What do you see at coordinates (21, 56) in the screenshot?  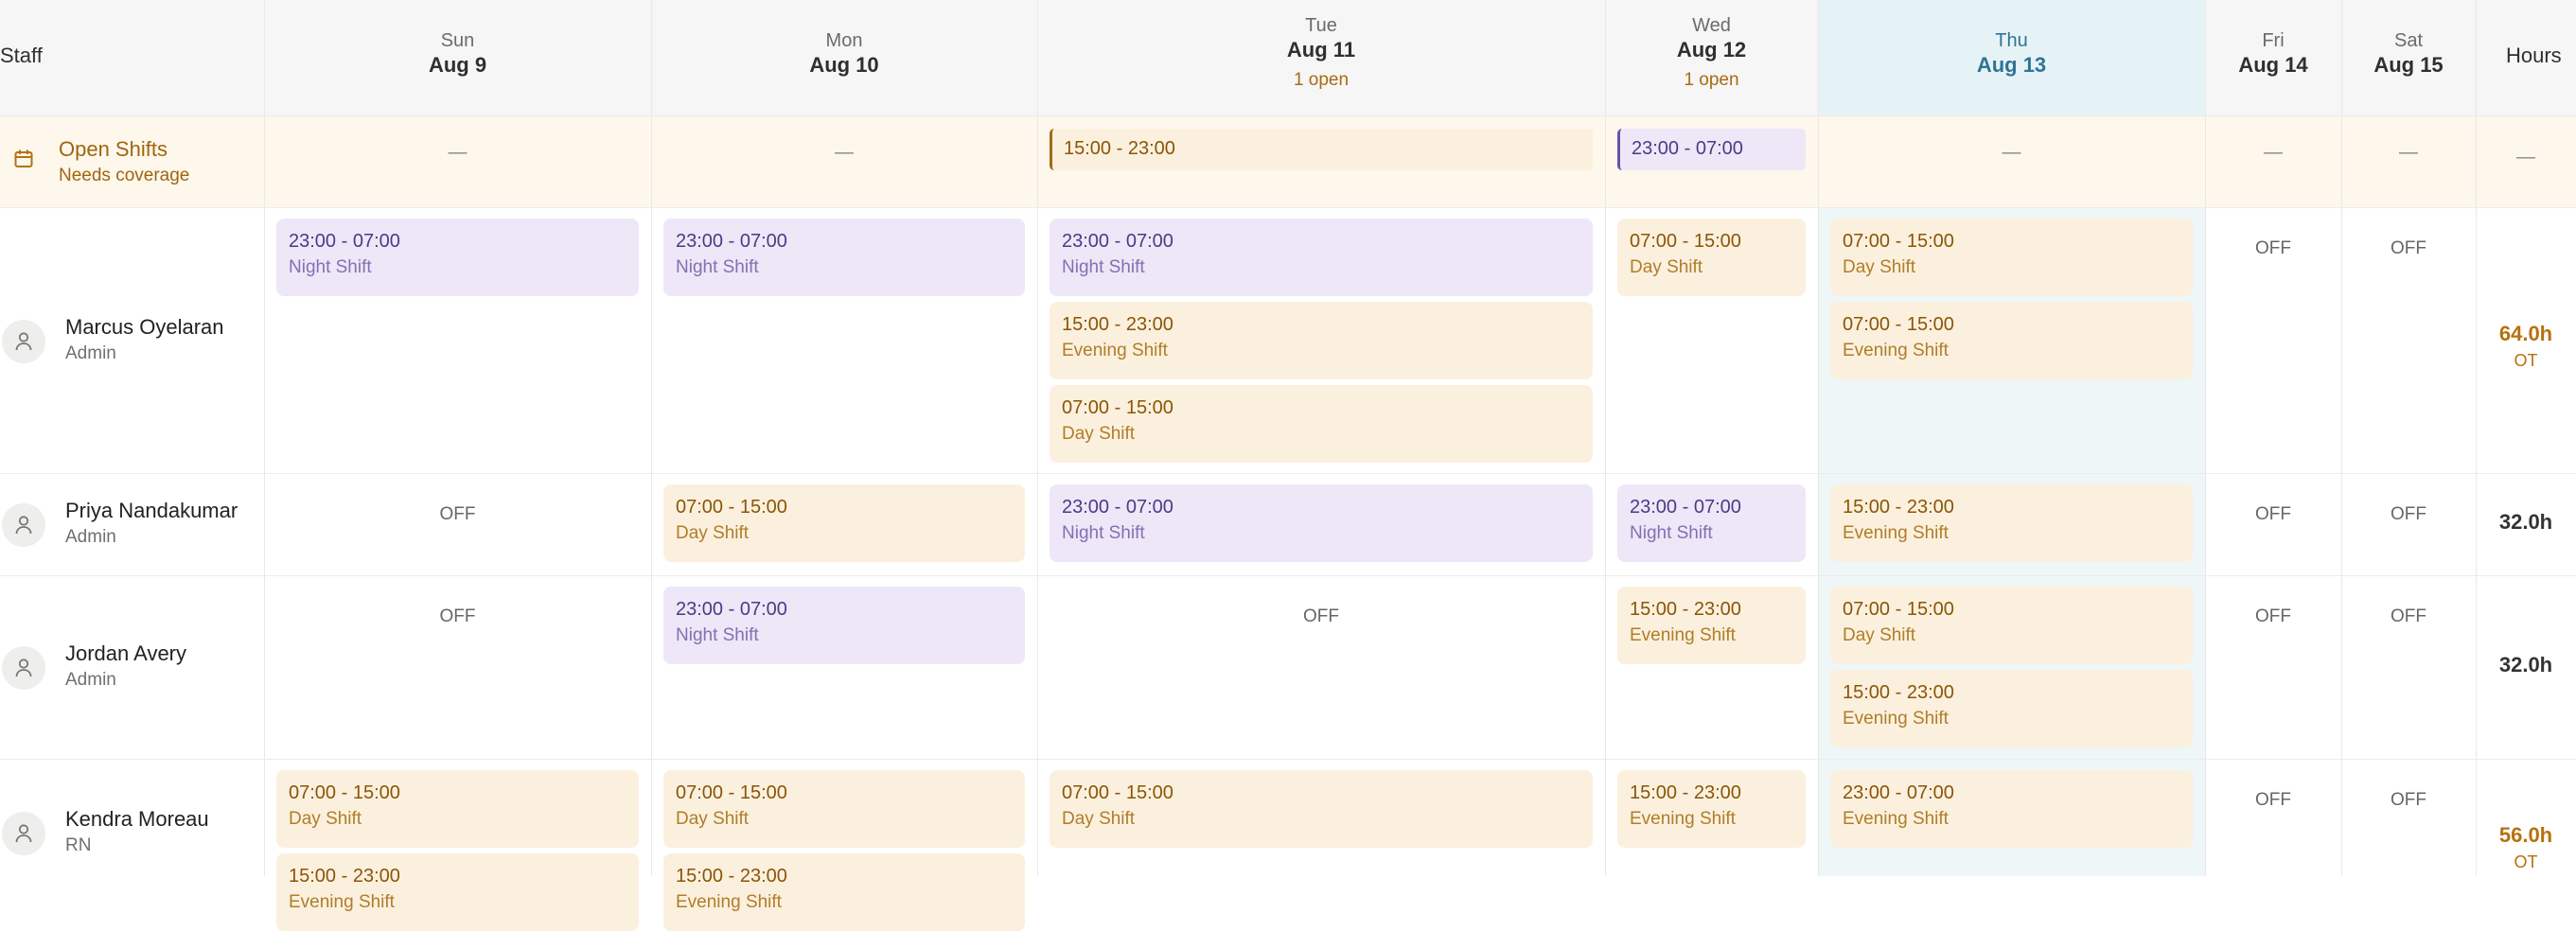 I see `staff-column-header: Staff` at bounding box center [21, 56].